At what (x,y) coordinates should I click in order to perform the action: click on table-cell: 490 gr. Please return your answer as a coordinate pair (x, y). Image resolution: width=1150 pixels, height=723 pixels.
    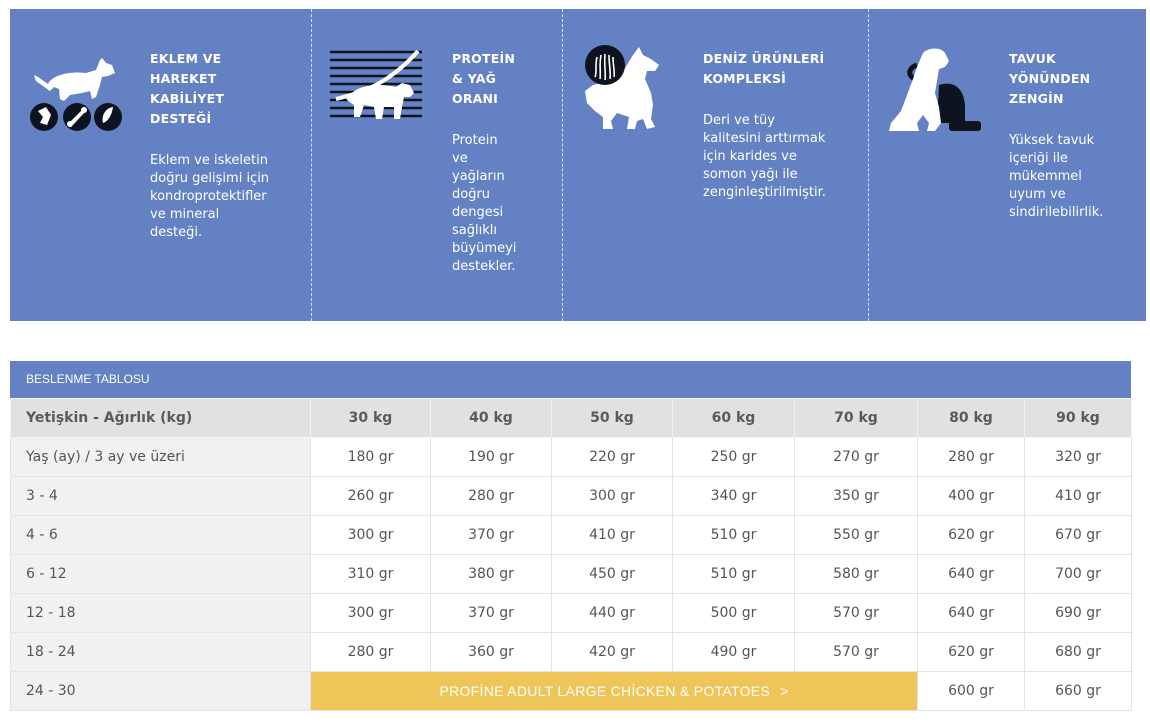
    Looking at the image, I should click on (733, 652).